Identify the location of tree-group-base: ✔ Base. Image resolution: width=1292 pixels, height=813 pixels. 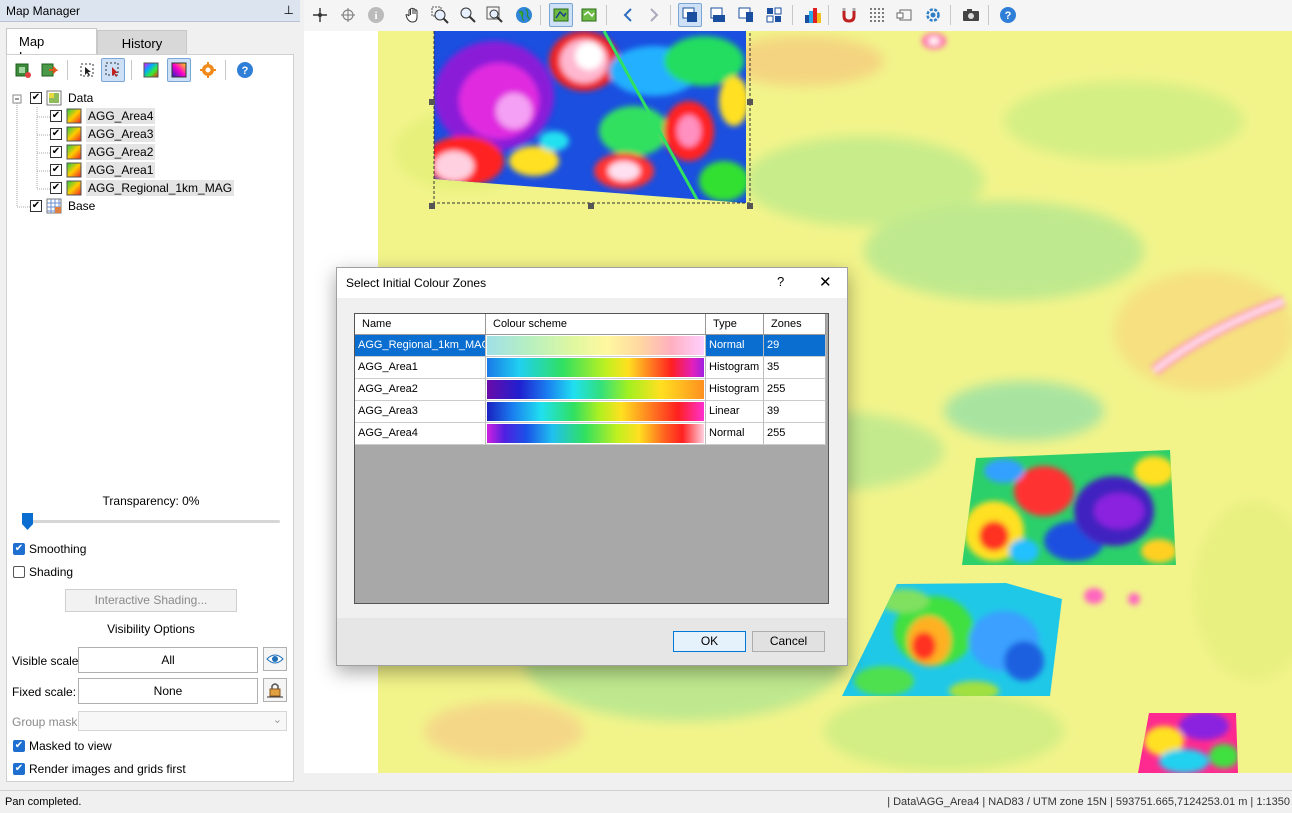
(63, 206).